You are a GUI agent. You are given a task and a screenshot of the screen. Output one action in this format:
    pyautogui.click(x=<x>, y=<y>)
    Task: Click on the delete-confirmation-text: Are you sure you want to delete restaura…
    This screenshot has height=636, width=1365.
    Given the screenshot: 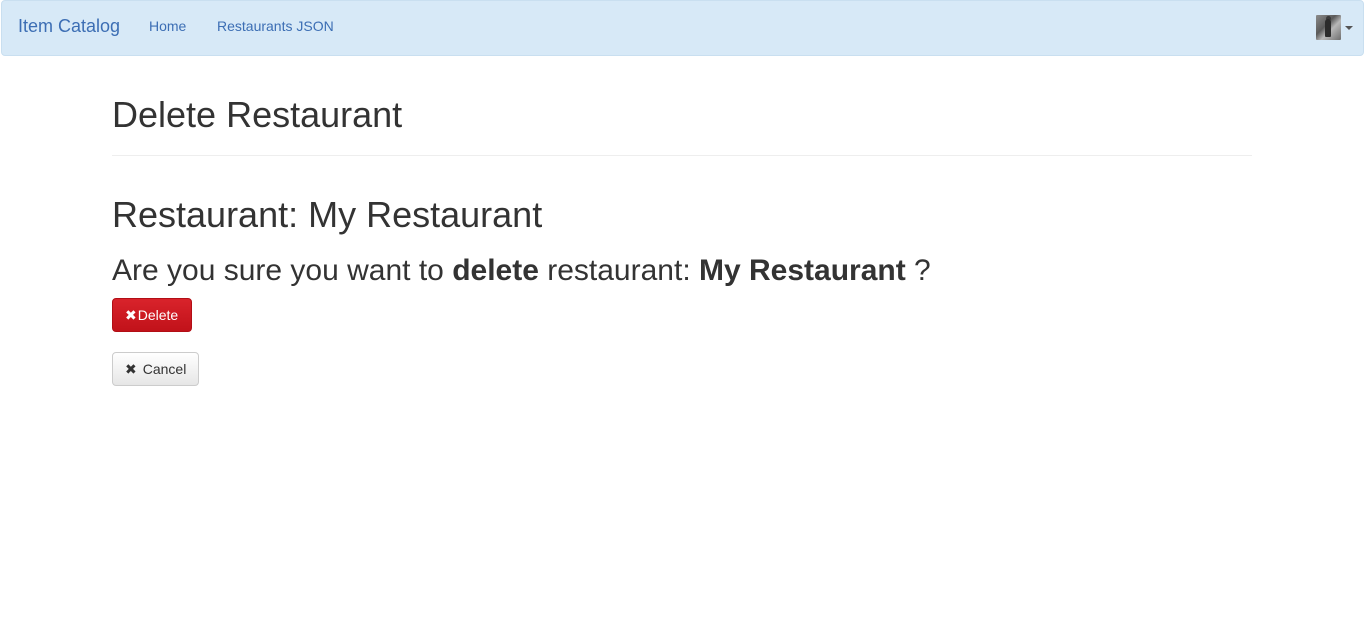 What is the action you would take?
    pyautogui.click(x=521, y=271)
    